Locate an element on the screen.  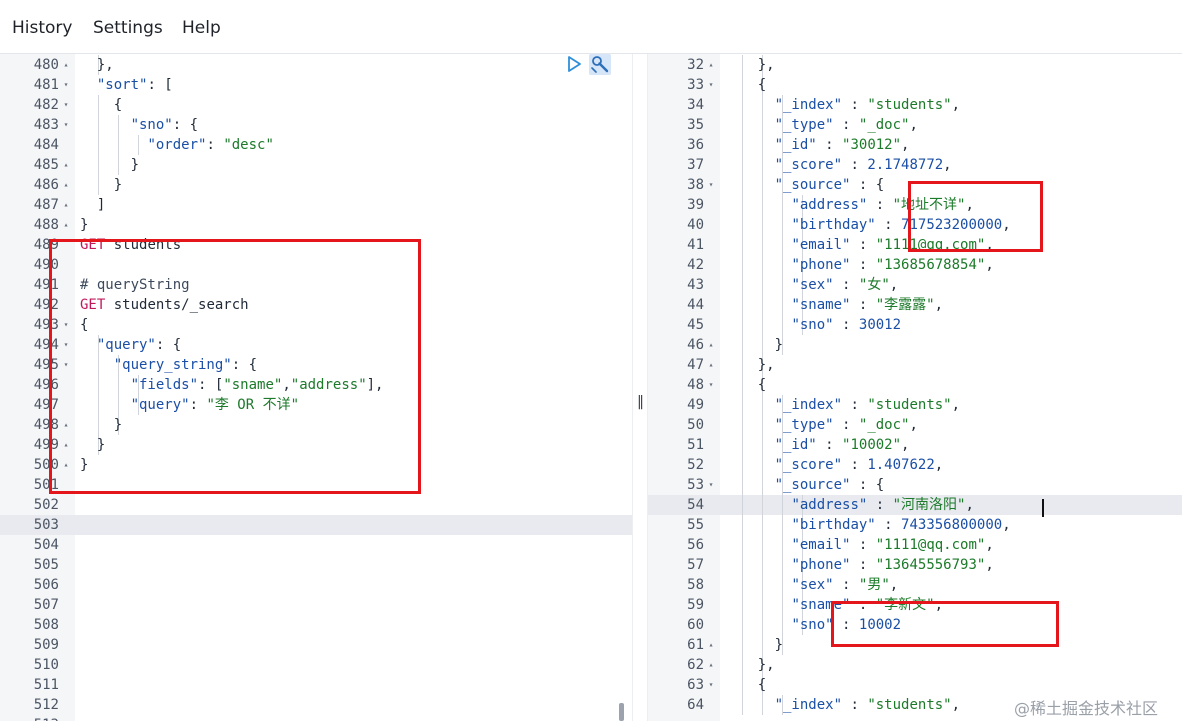
line-number: 511 is located at coordinates (46, 685).